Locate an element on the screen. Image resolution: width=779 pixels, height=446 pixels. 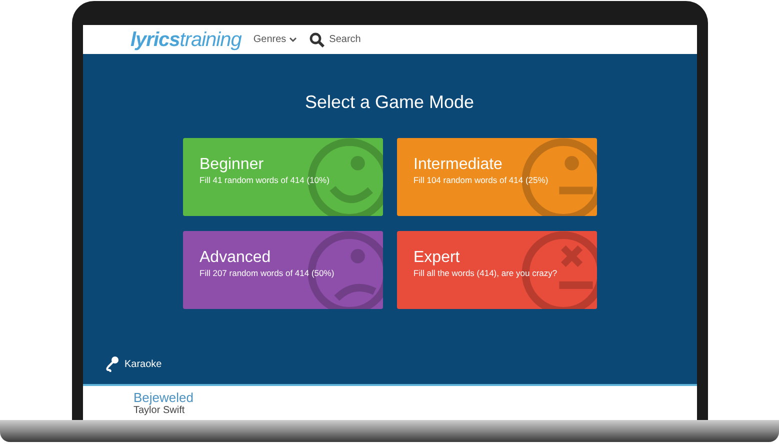
search-button: Search is located at coordinates (335, 40).